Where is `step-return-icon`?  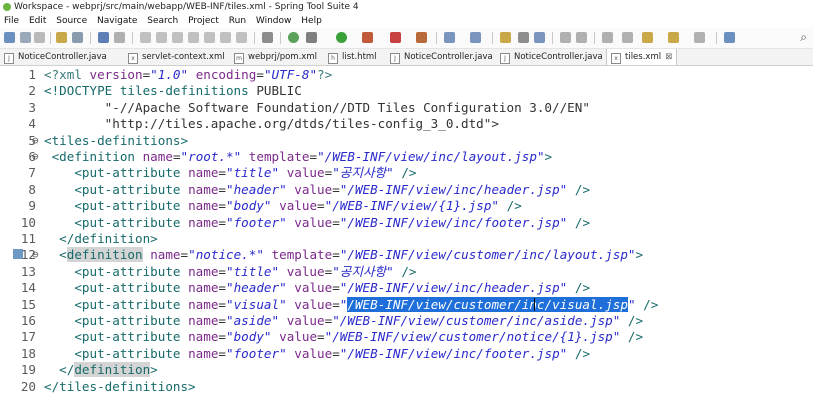
step-return-icon is located at coordinates (241, 37).